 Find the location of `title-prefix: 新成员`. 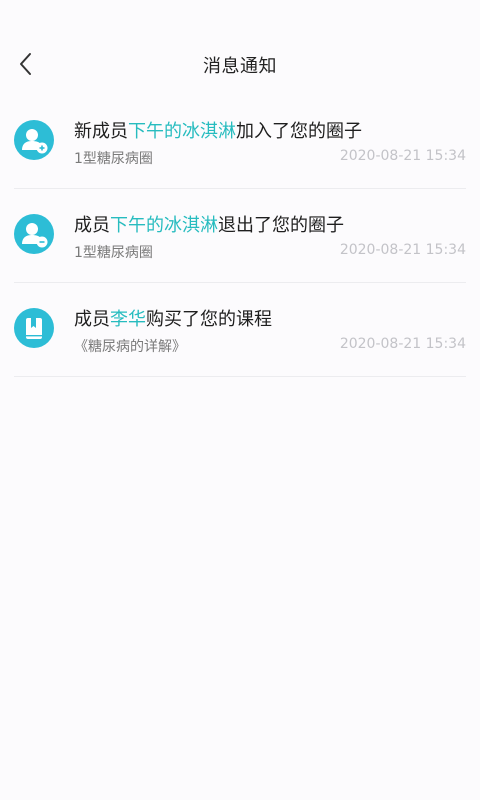

title-prefix: 新成员 is located at coordinates (101, 131).